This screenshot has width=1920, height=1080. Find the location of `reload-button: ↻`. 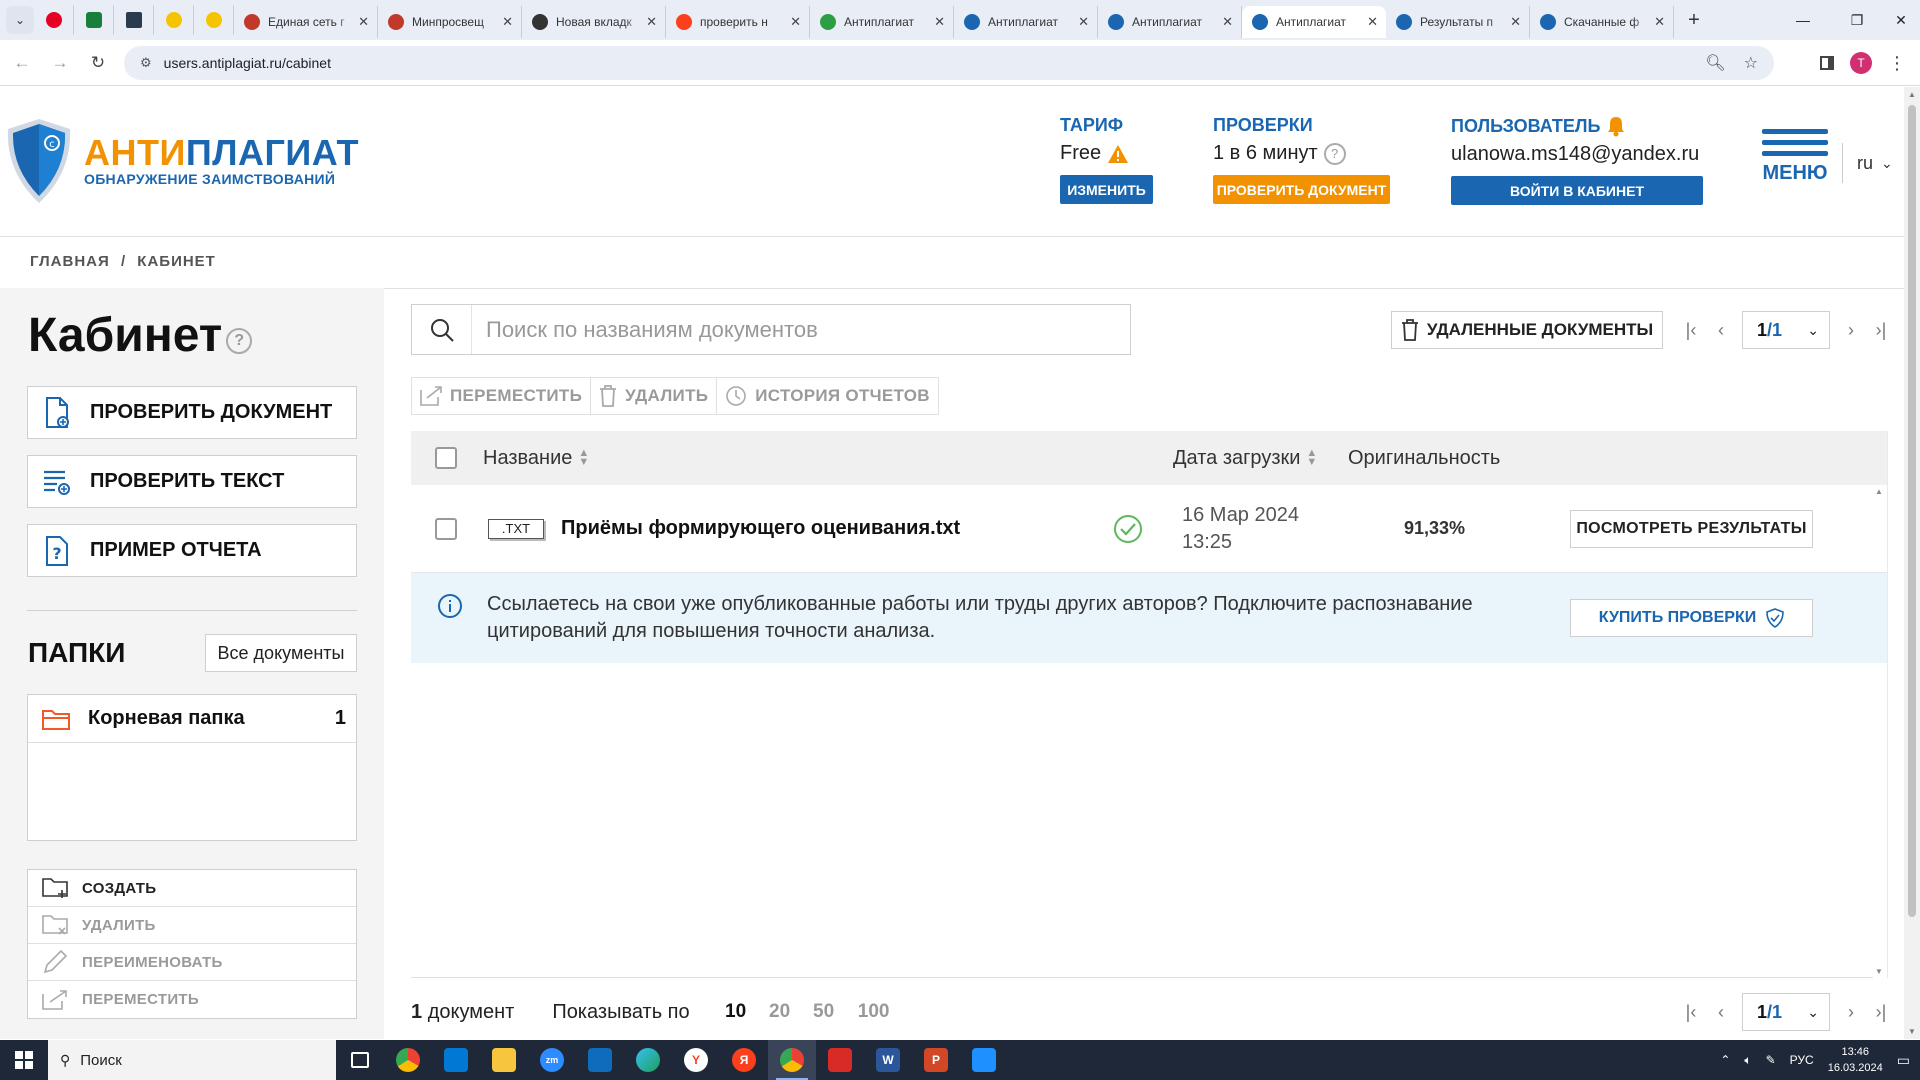

reload-button: ↻ is located at coordinates (98, 63).